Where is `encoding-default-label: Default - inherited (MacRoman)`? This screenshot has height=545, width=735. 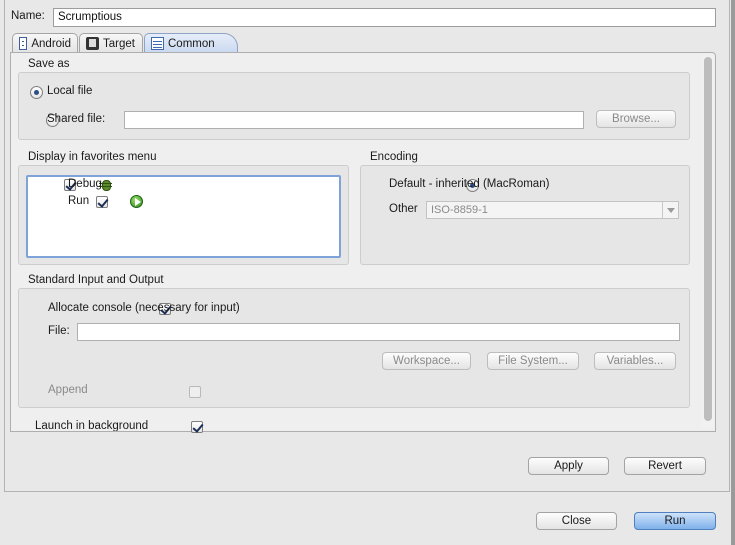
encoding-default-label: Default - inherited (MacRoman) is located at coordinates (469, 184).